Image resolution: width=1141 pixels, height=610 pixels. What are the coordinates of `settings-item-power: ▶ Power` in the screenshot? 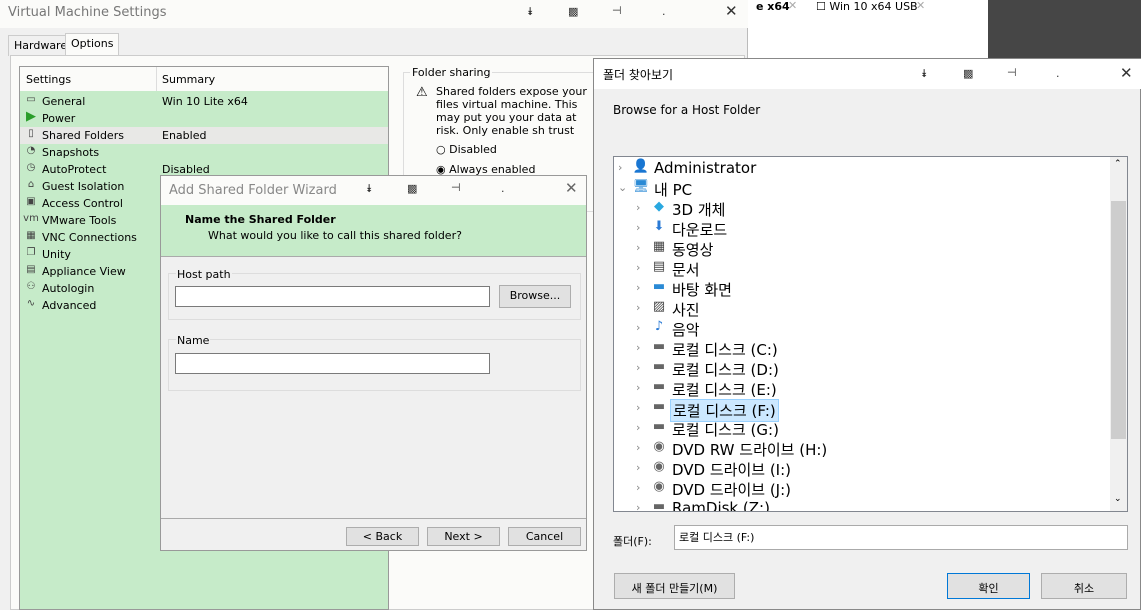 It's located at (204, 118).